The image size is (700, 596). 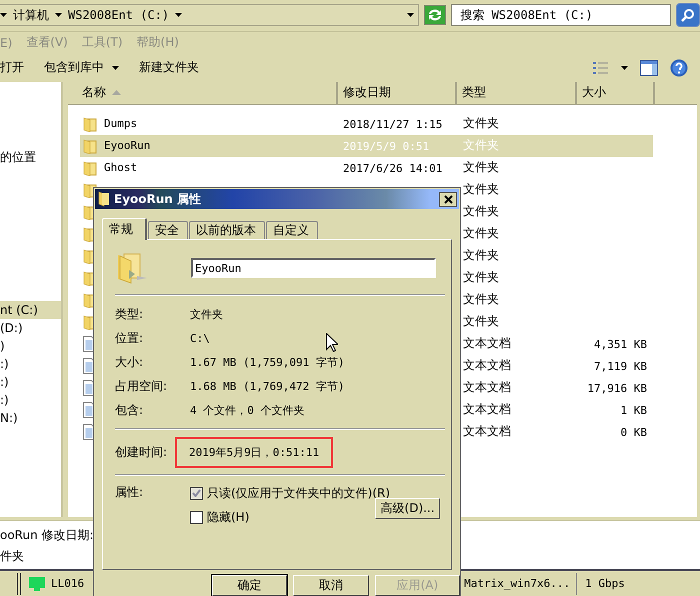 What do you see at coordinates (127, 145) in the screenshot?
I see `file-name: EyooRun` at bounding box center [127, 145].